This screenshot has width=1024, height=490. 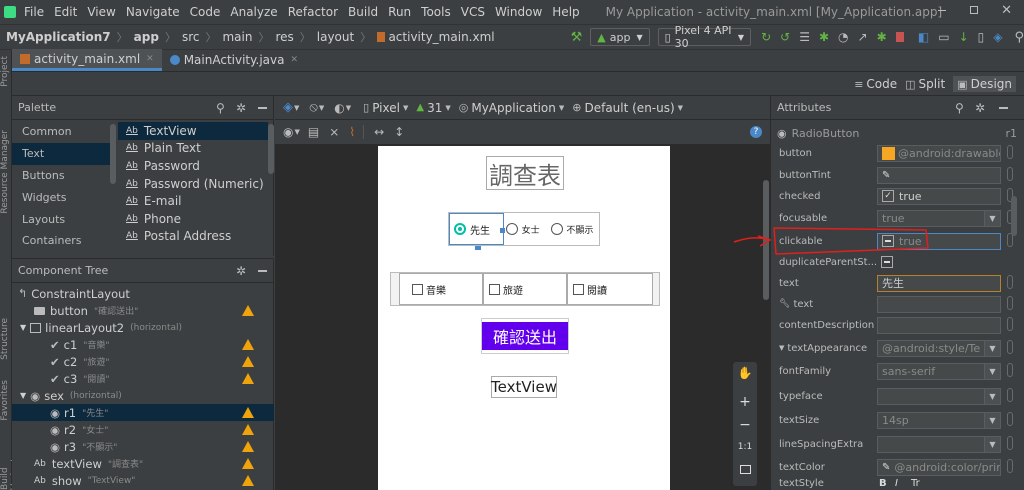 What do you see at coordinates (574, 229) in the screenshot?
I see `preview-radio-r3: 不顯示` at bounding box center [574, 229].